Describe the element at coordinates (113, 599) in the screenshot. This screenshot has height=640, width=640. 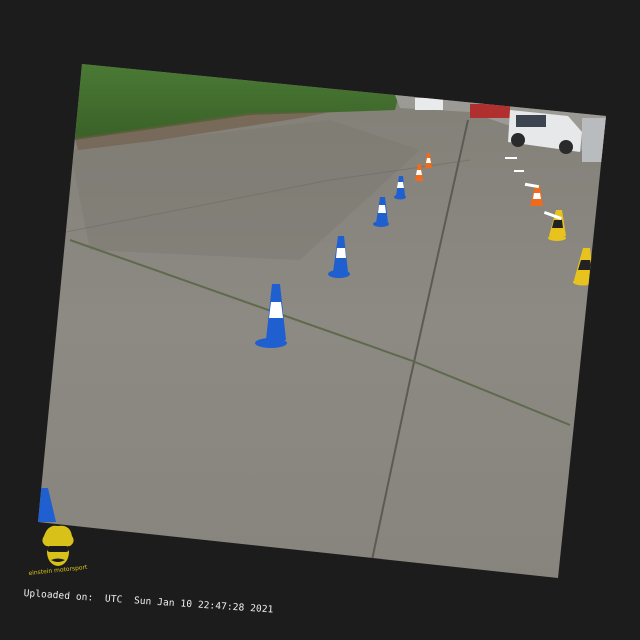
I see `upload-timezone: UTC` at that location.